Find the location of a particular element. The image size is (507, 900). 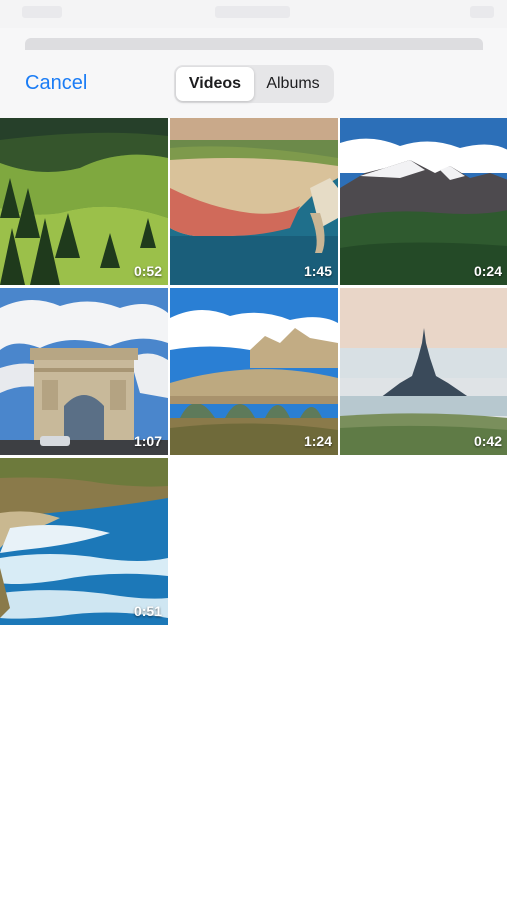

arc-de-triomphe-image is located at coordinates (84, 371).